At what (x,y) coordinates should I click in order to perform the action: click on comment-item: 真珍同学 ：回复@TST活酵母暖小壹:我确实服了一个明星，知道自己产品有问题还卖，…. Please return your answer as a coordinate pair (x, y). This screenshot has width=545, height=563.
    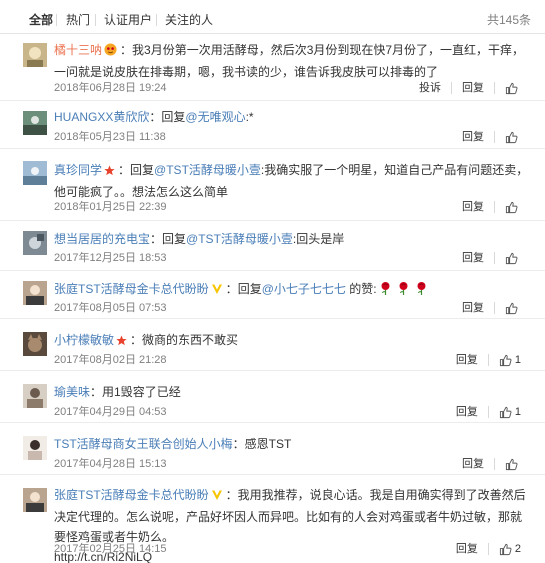
    Looking at the image, I should click on (272, 185).